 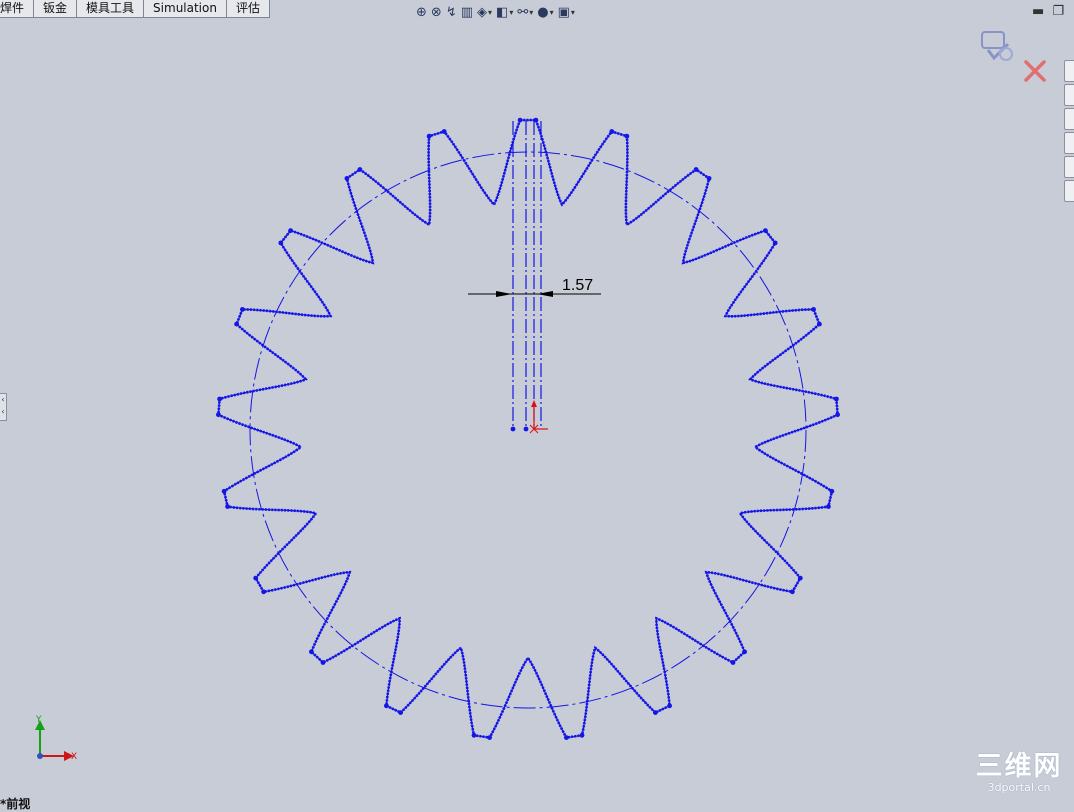 I want to click on watermark-url-text: 3dportal.cn, so click(x=1019, y=787).